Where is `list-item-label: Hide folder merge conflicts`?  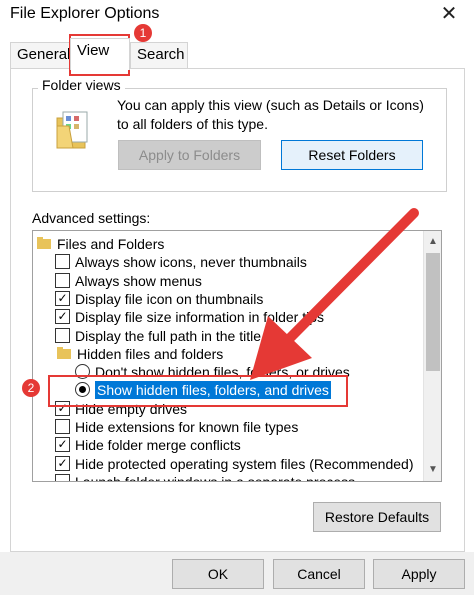
list-item-label: Hide folder merge conflicts is located at coordinates (158, 445).